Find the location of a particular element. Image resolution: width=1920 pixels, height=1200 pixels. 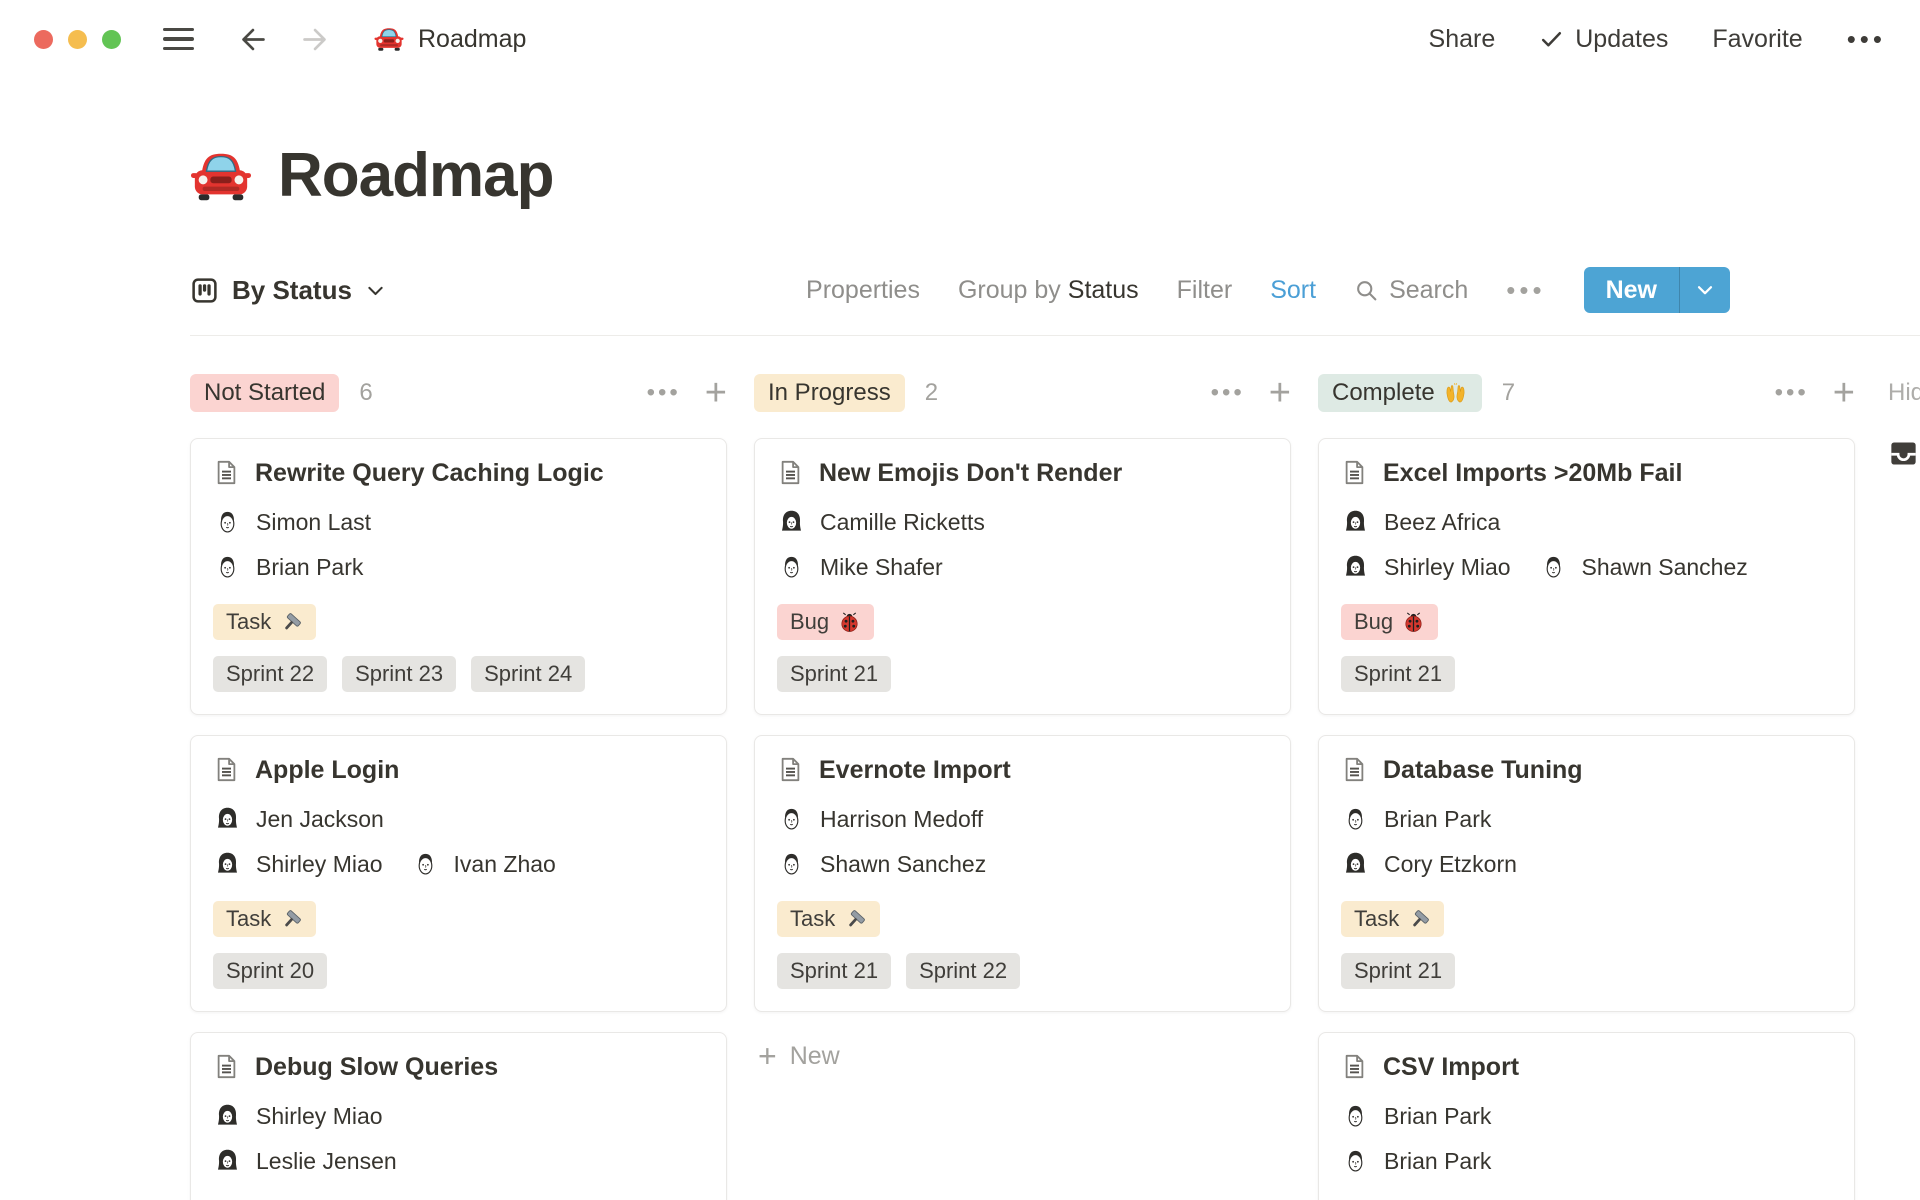

card-title-text: Excel Imports >20Mb Fail is located at coordinates (1533, 473).